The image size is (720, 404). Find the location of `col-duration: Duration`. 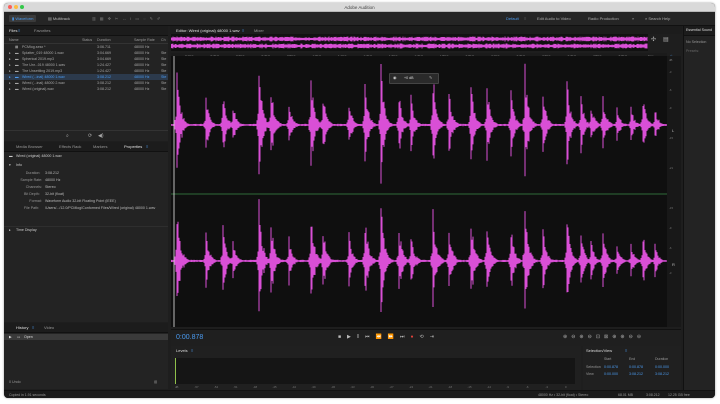

col-duration: Duration is located at coordinates (104, 40).